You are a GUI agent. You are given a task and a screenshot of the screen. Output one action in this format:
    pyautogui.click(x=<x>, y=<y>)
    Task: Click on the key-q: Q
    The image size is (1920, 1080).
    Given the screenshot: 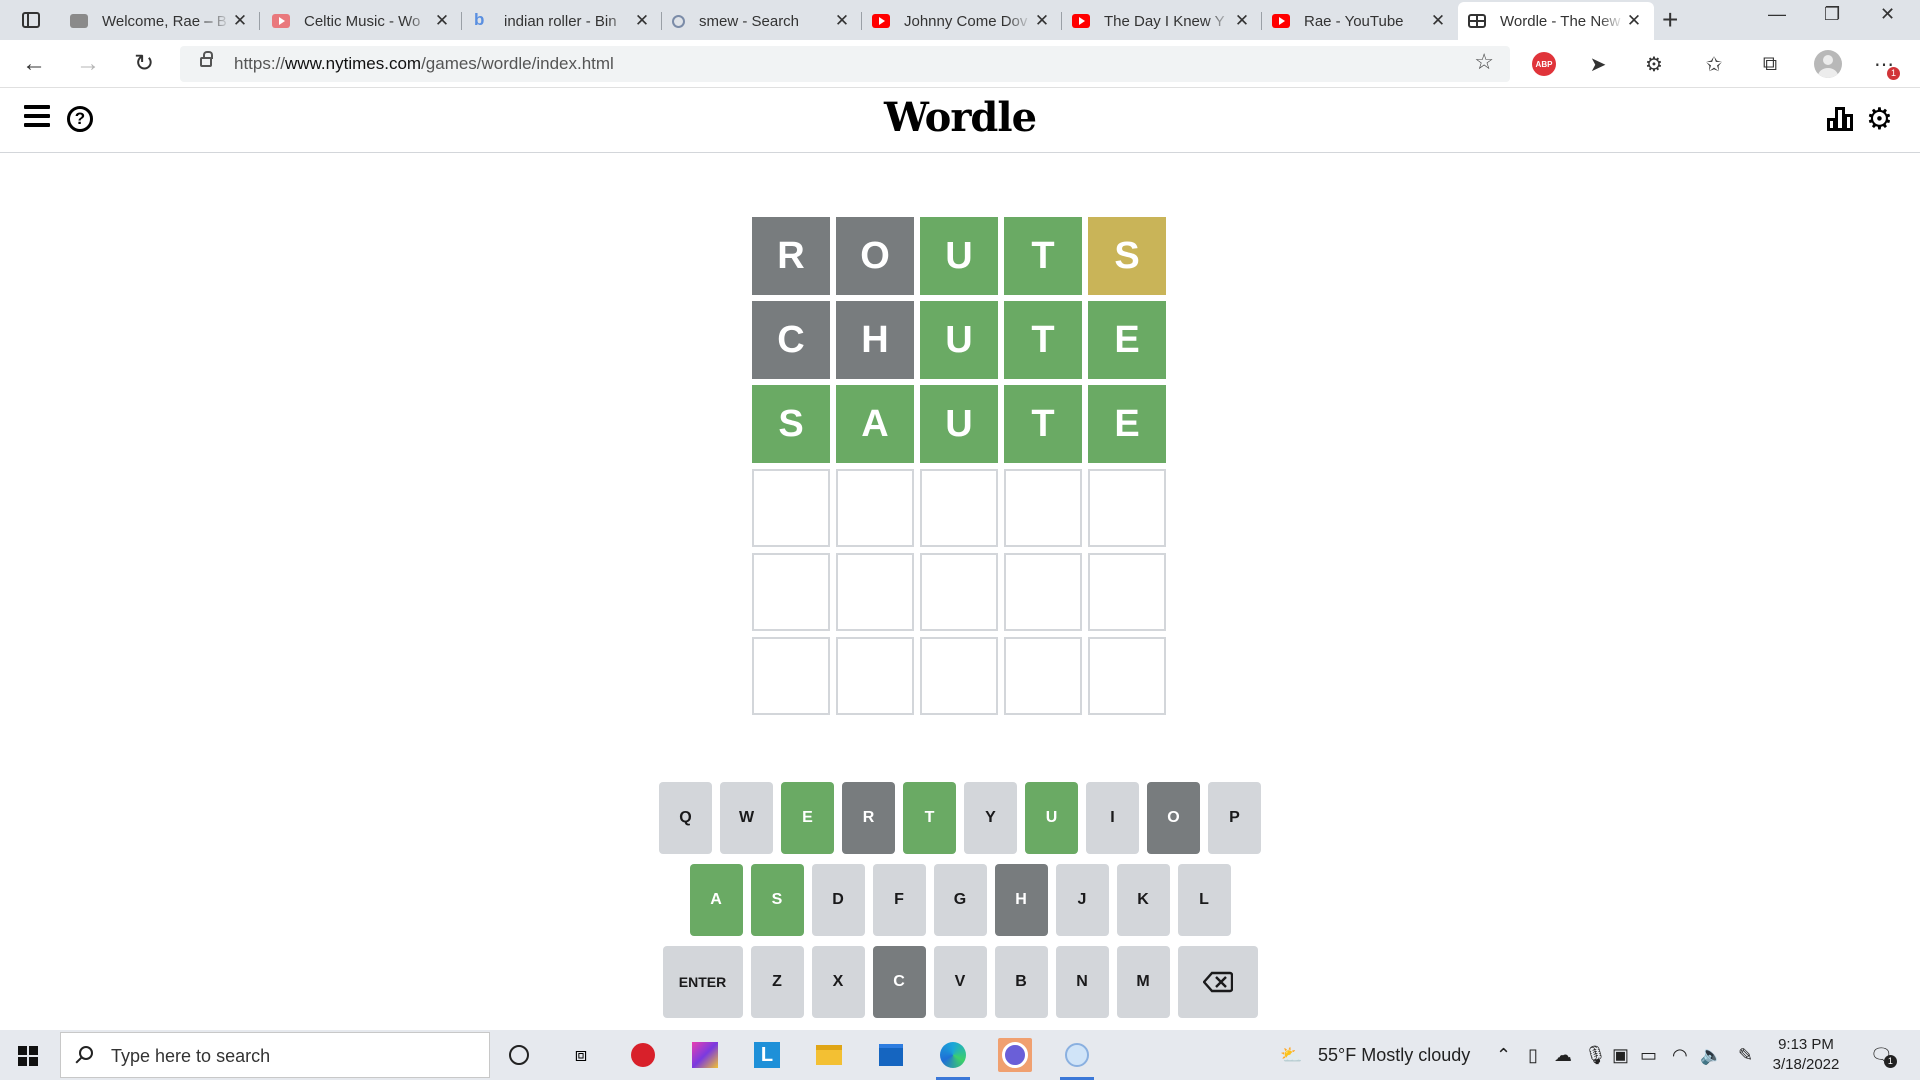 What is the action you would take?
    pyautogui.click(x=685, y=818)
    